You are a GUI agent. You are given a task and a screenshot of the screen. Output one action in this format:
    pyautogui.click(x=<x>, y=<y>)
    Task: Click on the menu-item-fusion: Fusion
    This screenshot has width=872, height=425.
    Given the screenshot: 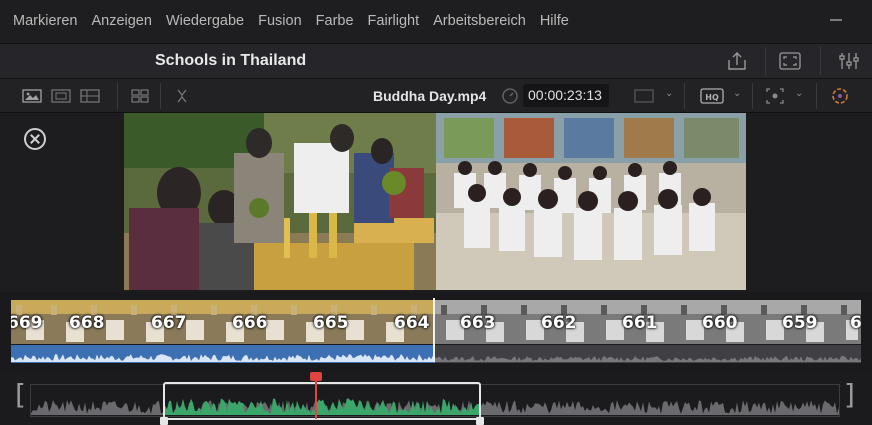 What is the action you would take?
    pyautogui.click(x=280, y=21)
    